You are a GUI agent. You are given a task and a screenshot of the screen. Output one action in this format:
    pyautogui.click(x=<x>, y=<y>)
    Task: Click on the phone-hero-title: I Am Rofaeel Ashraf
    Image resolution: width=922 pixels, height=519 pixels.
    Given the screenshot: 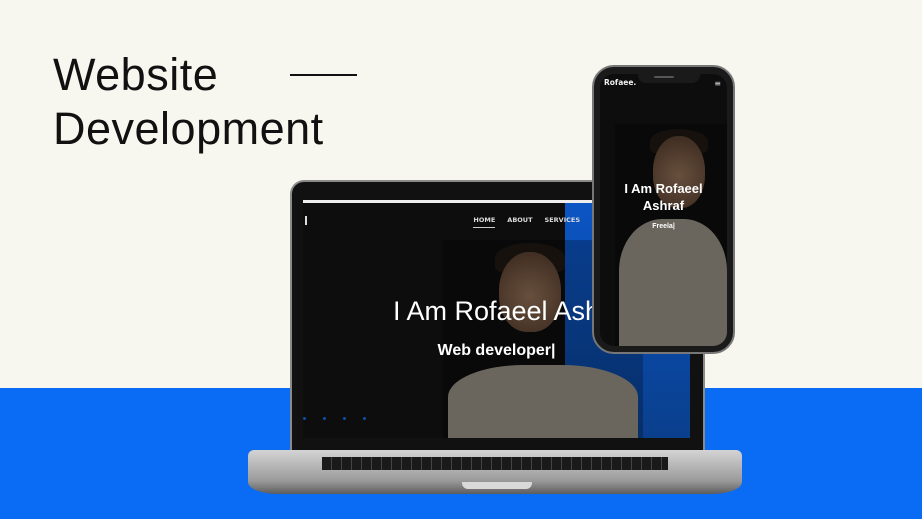 What is the action you would take?
    pyautogui.click(x=663, y=197)
    